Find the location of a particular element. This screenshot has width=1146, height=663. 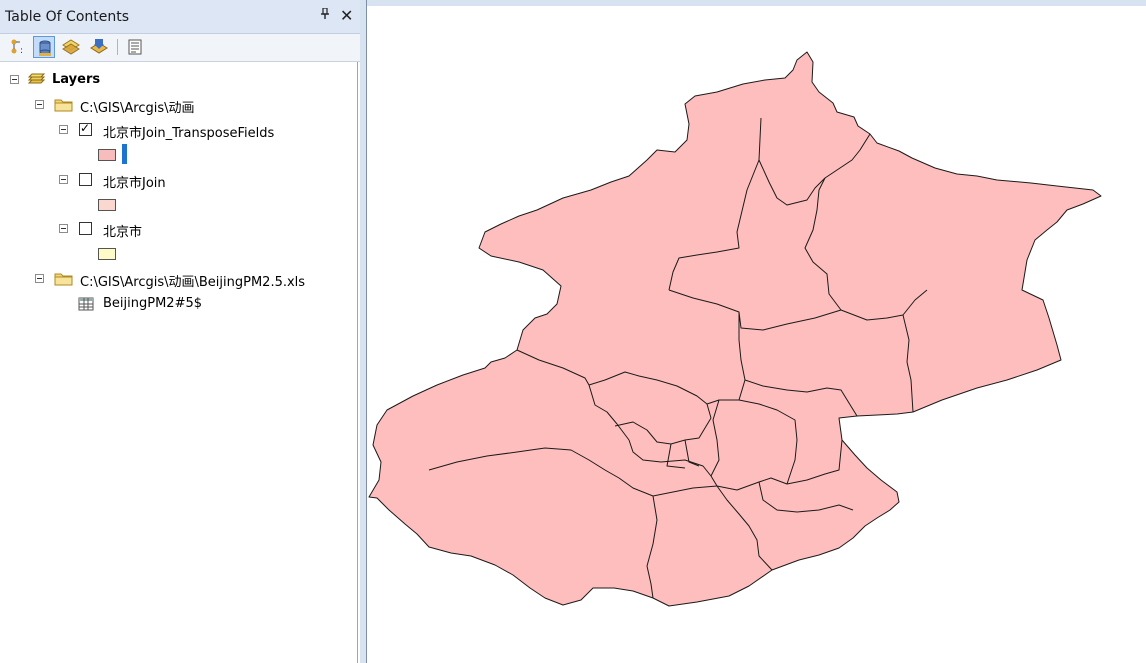

list-by-drawing-order-icon: : is located at coordinates (19, 47).